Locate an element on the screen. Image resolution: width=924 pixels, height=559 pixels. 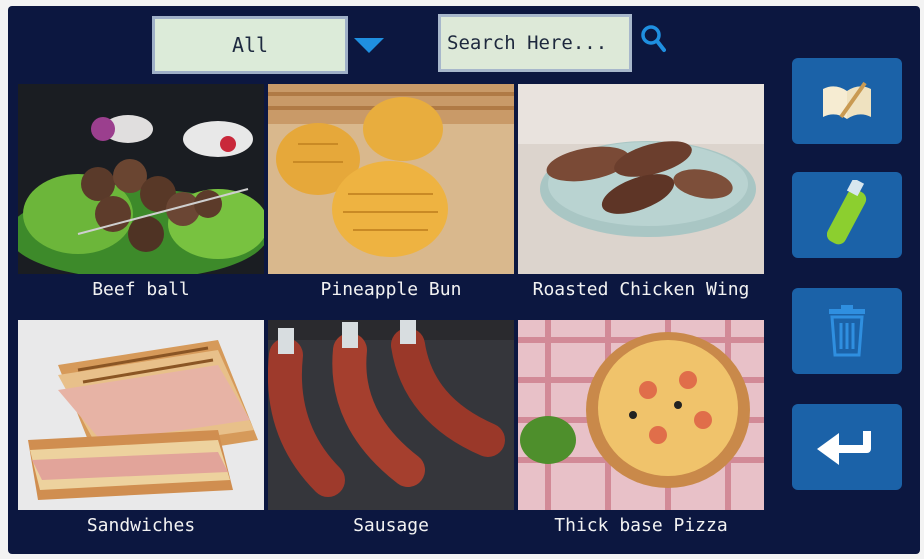
menu-item-sandwiches: Sandwiches is located at coordinates (141, 433).